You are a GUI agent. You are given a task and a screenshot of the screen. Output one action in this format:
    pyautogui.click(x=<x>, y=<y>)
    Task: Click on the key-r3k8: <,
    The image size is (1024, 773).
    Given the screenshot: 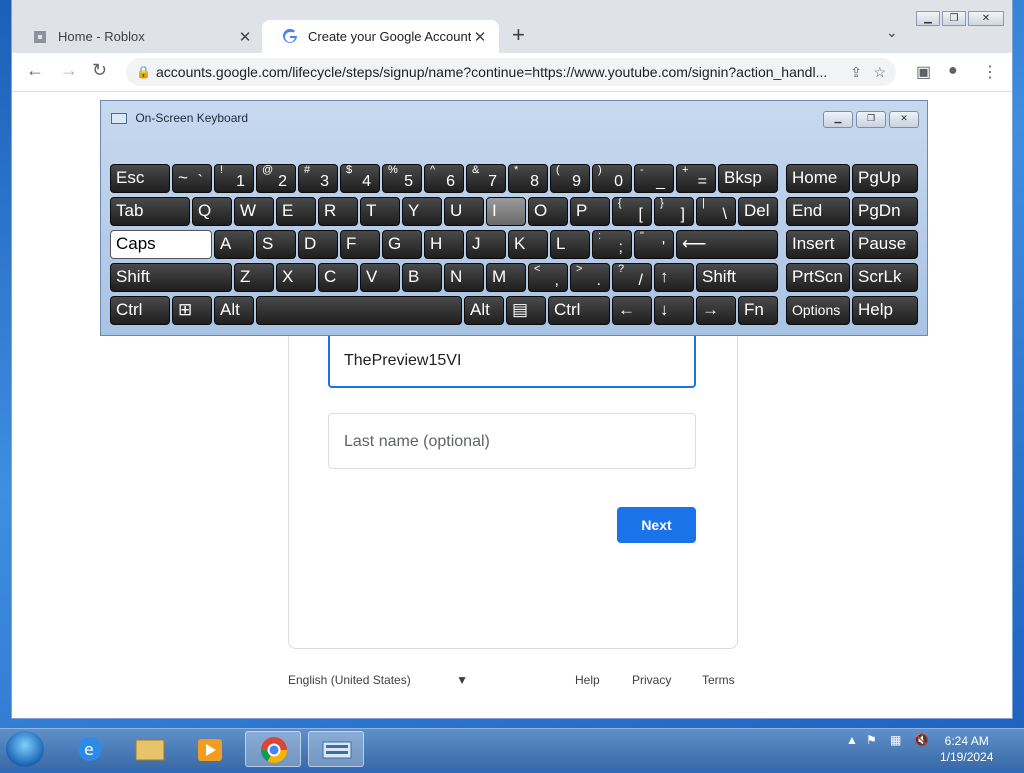 What is the action you would take?
    pyautogui.click(x=548, y=277)
    